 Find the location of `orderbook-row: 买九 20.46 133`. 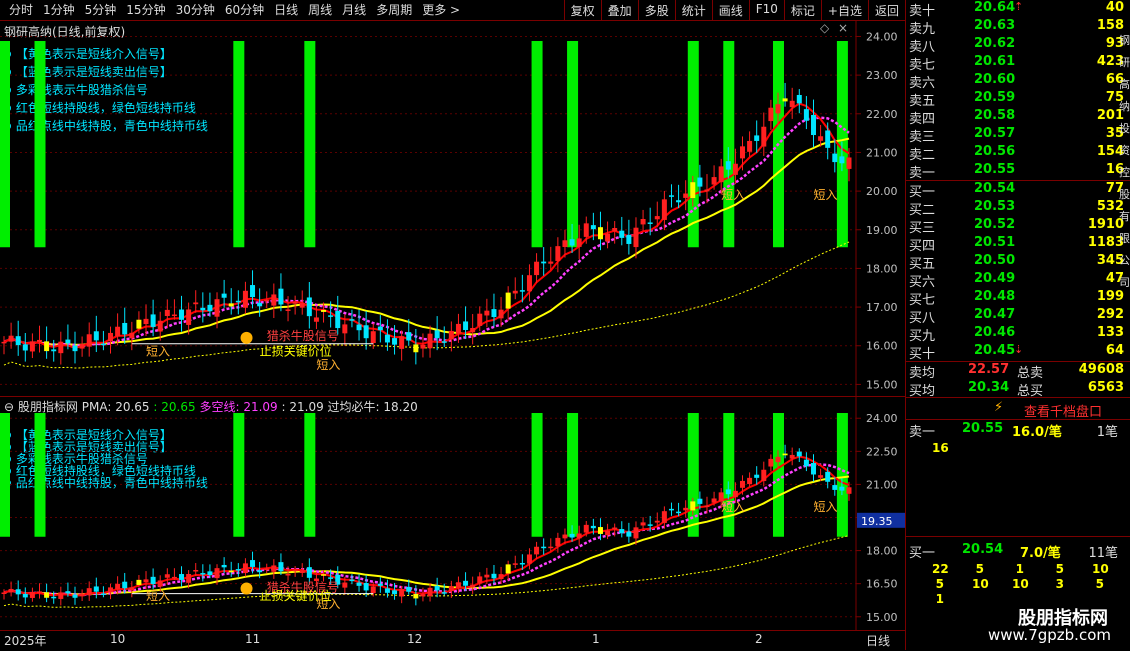

orderbook-row: 买九 20.46 133 is located at coordinates (1016, 334).